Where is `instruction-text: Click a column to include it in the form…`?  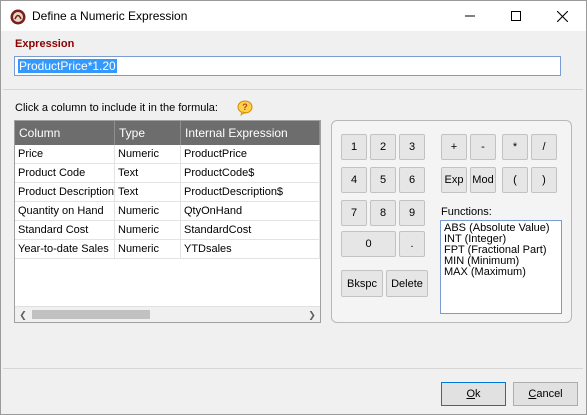
instruction-text: Click a column to include it in the form… is located at coordinates (116, 108).